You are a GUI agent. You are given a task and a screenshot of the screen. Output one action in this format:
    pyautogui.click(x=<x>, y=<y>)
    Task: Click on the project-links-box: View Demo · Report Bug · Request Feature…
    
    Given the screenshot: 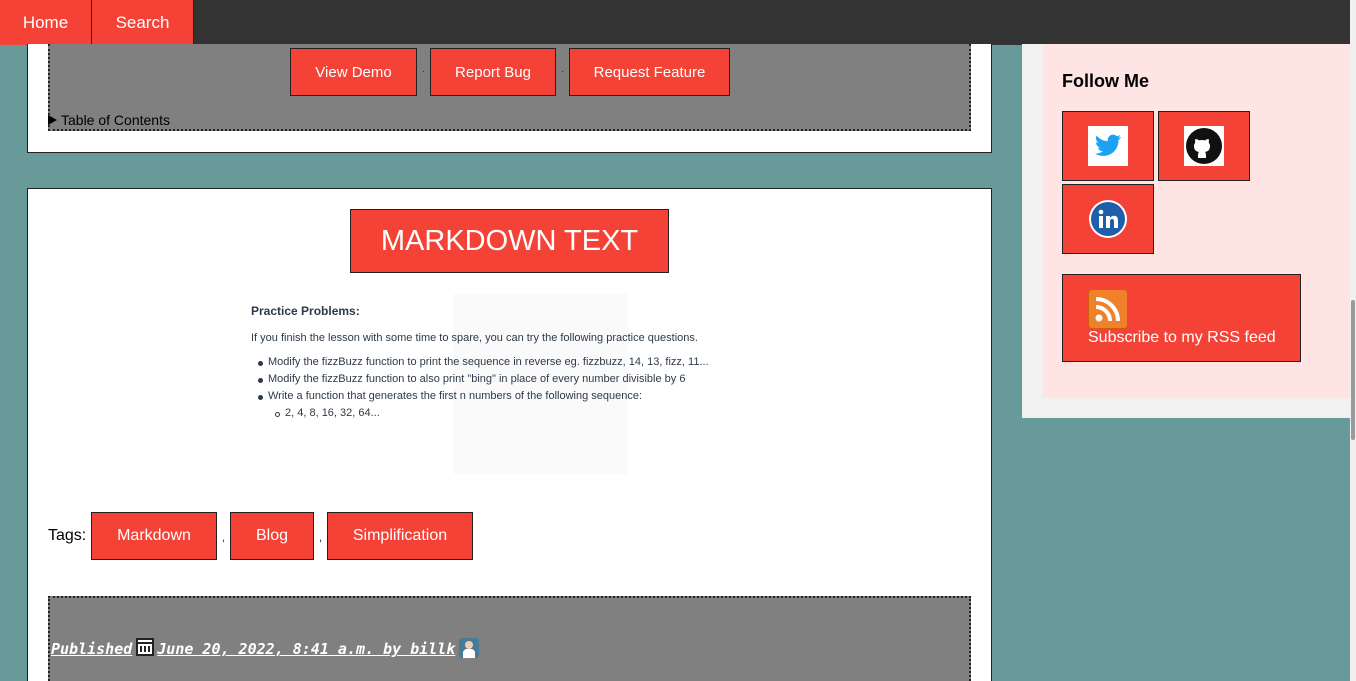 What is the action you would take?
    pyautogui.click(x=509, y=87)
    